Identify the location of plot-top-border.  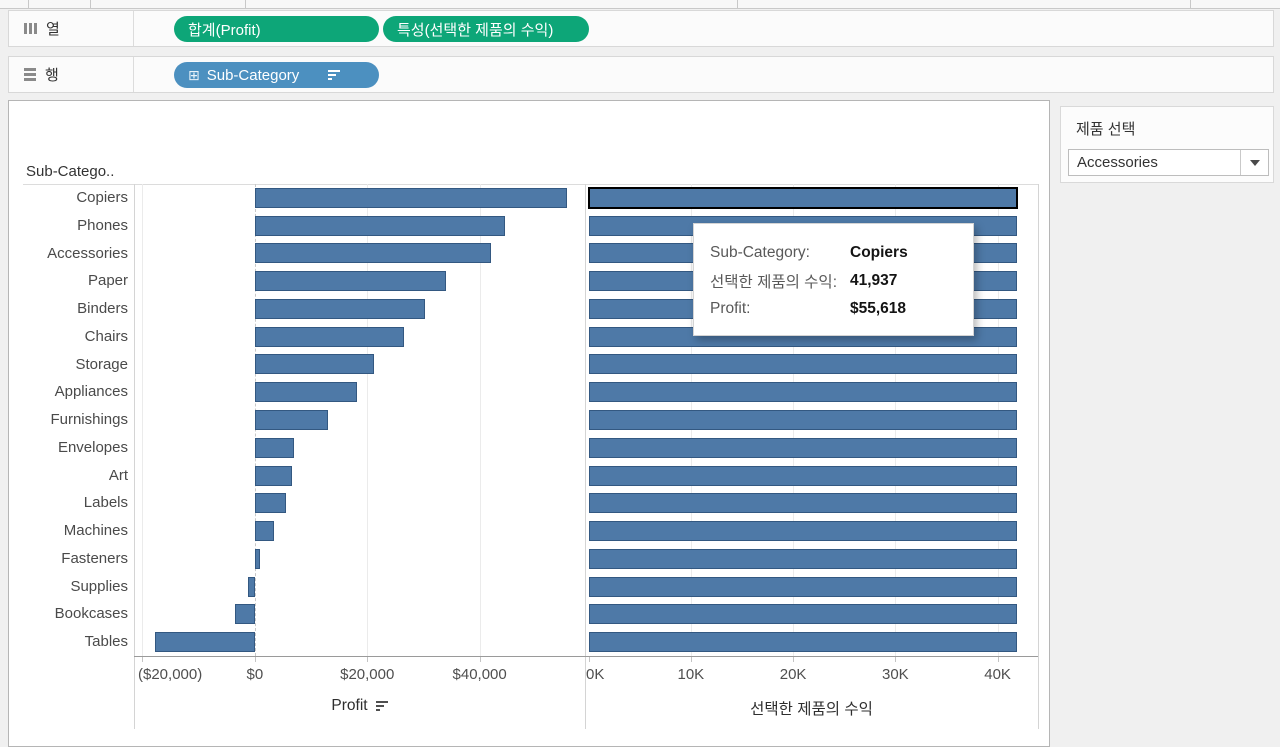
(530, 184).